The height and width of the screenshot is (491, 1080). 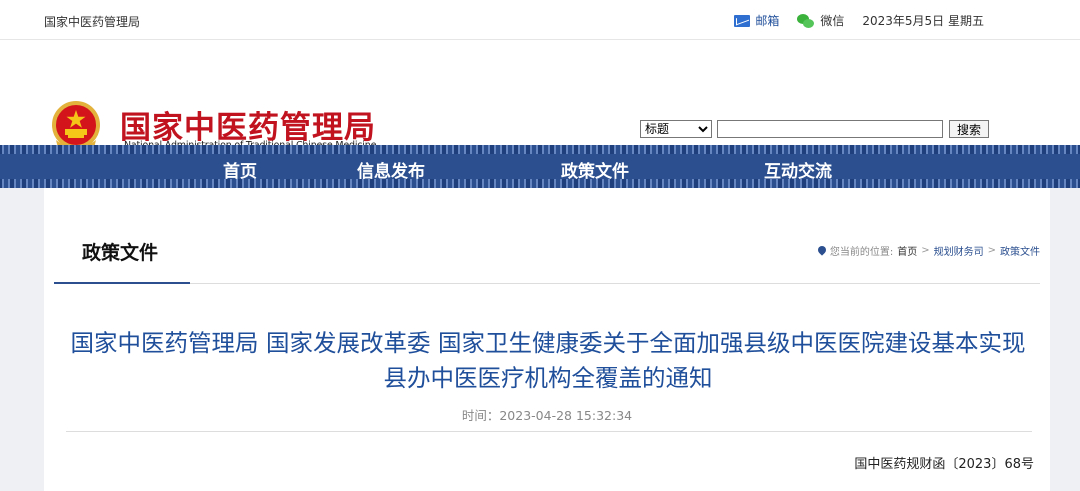 I want to click on section-divider, so click(x=547, y=283).